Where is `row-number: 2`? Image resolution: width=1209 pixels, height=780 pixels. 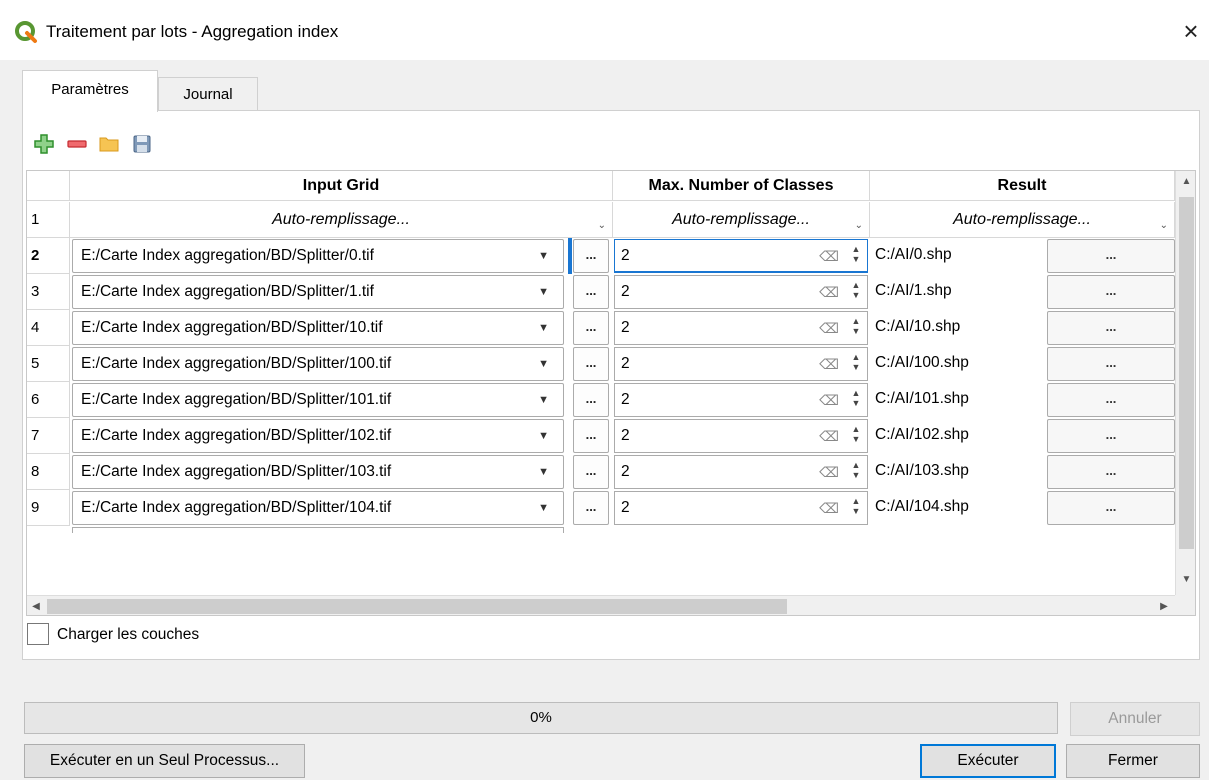
row-number: 2 is located at coordinates (48, 256).